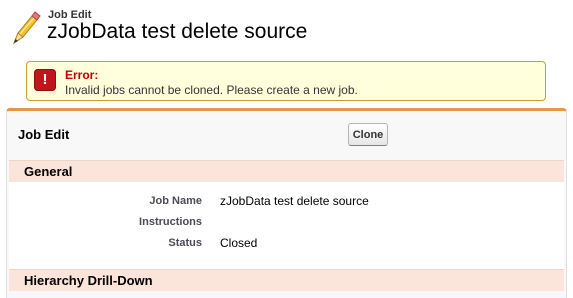 The image size is (573, 298). What do you see at coordinates (239, 243) in the screenshot?
I see `field-value-status: Closed` at bounding box center [239, 243].